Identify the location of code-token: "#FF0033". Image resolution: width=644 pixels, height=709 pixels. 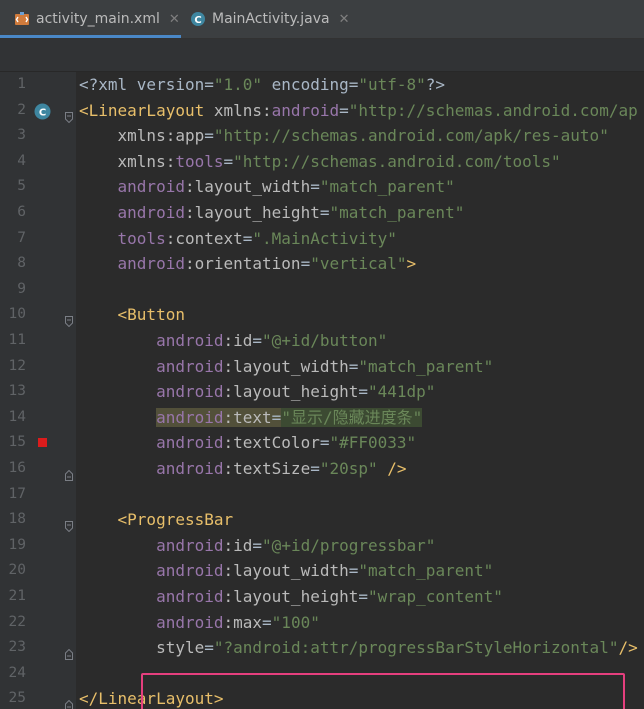
(373, 443).